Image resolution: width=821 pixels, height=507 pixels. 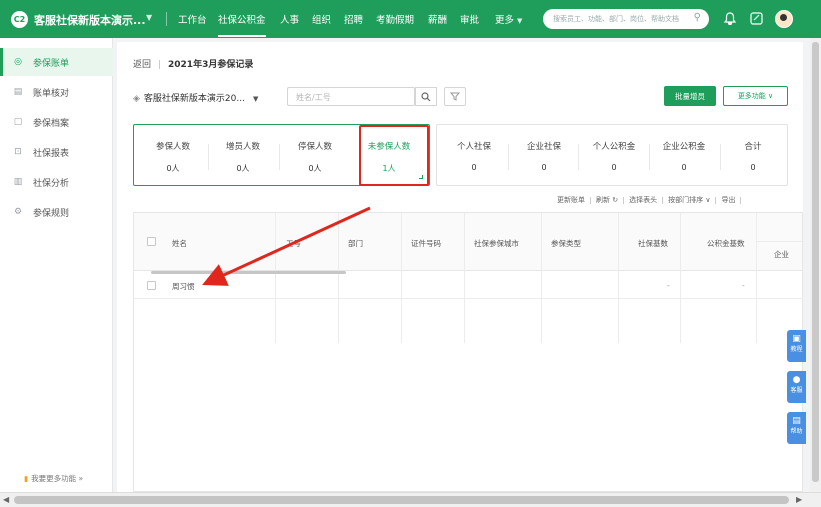 What do you see at coordinates (351, 96) in the screenshot?
I see `name-search-input: 姓名/工号` at bounding box center [351, 96].